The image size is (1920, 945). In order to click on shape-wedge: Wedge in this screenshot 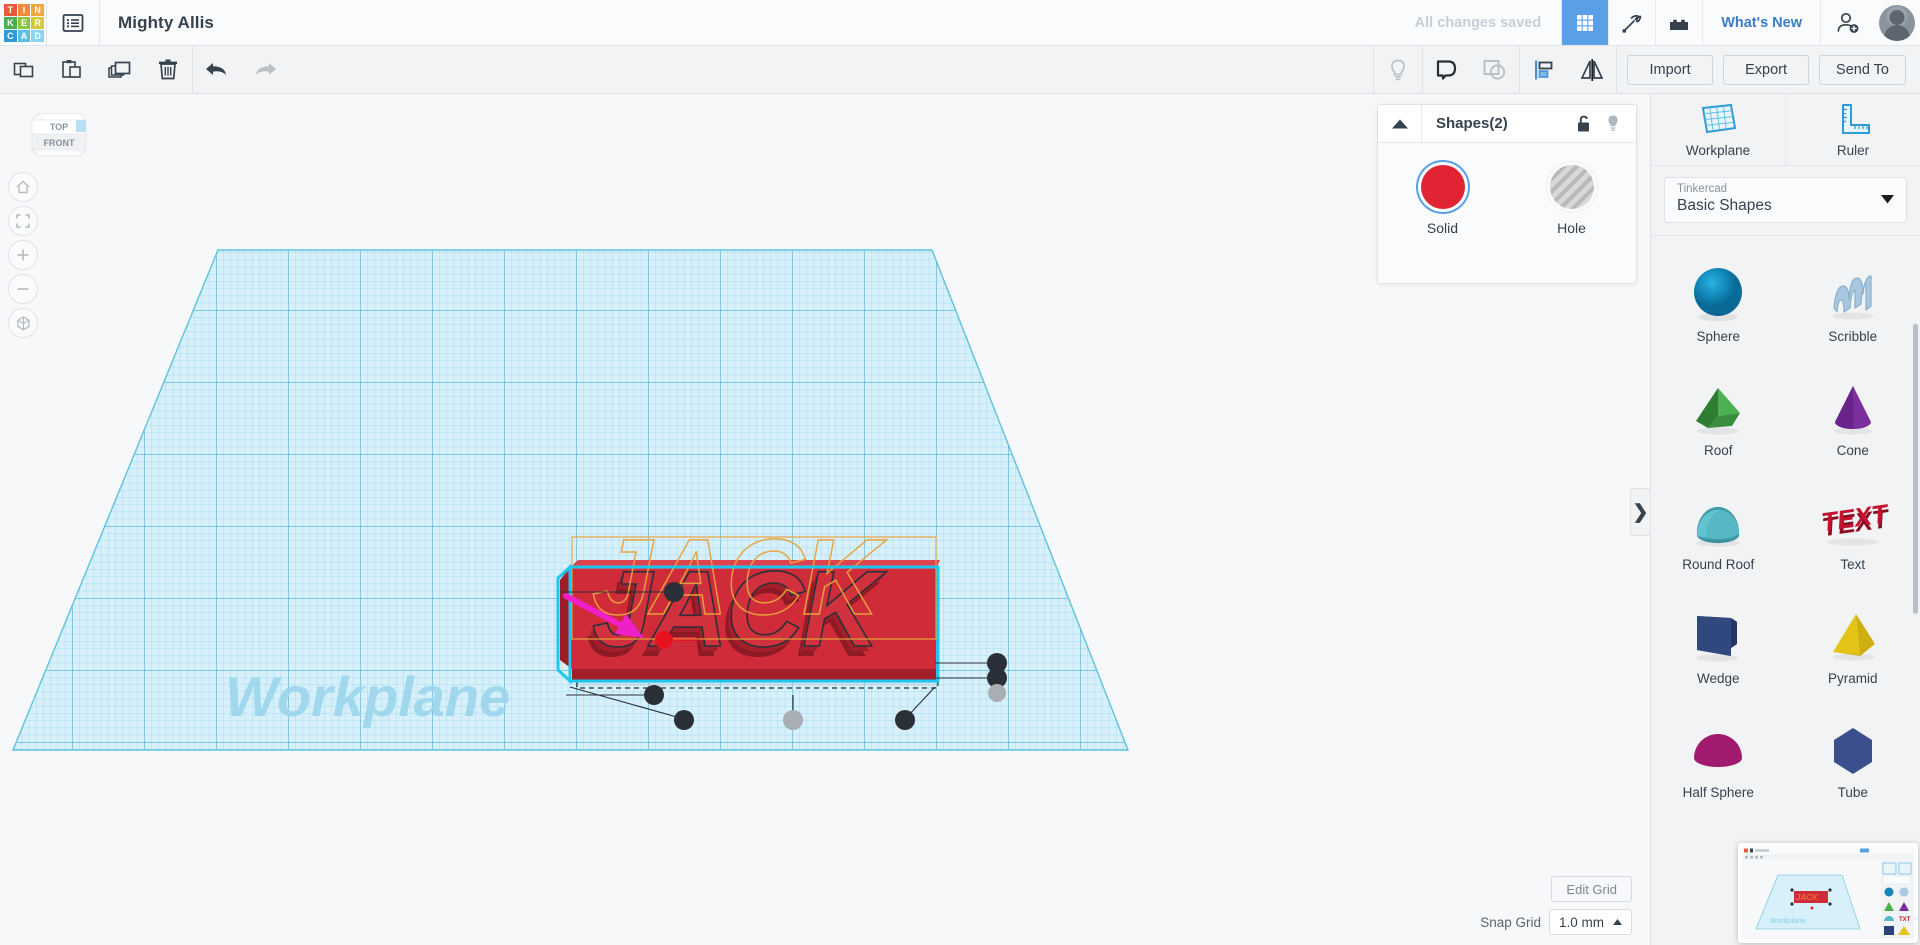, I will do `click(1718, 643)`.